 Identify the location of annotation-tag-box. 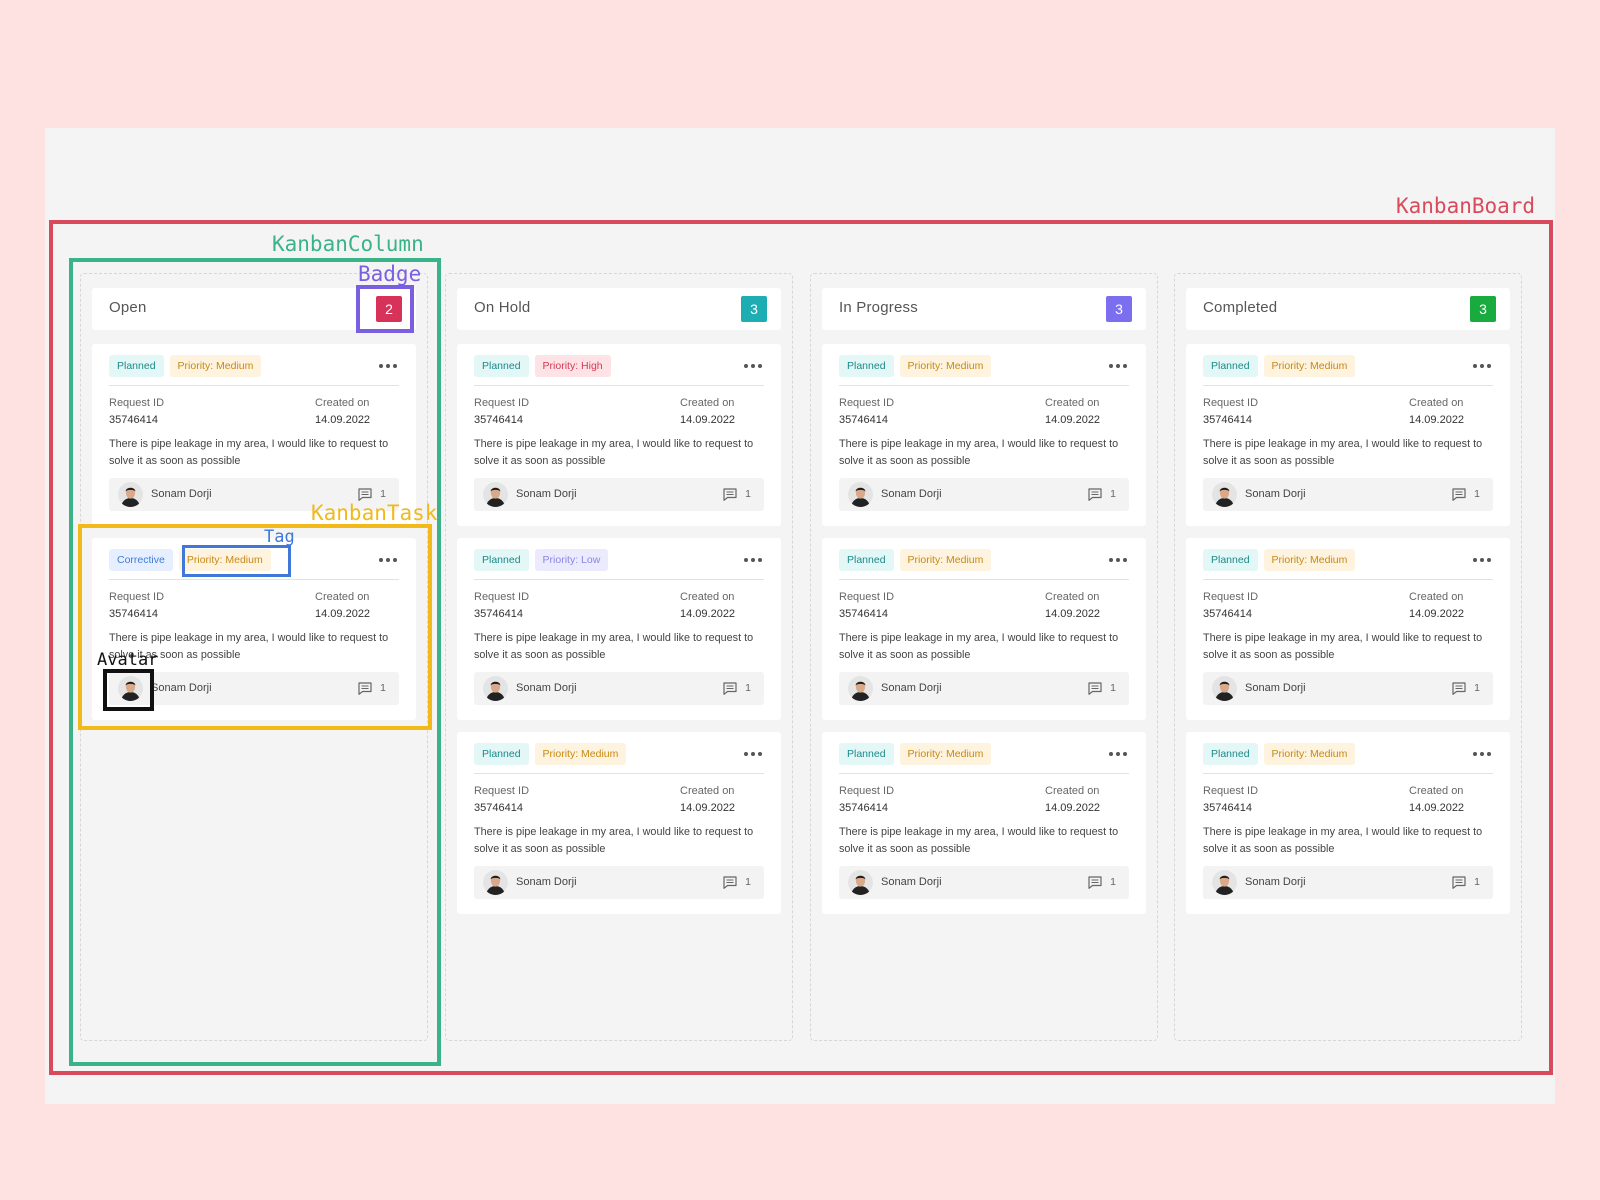
(236, 561).